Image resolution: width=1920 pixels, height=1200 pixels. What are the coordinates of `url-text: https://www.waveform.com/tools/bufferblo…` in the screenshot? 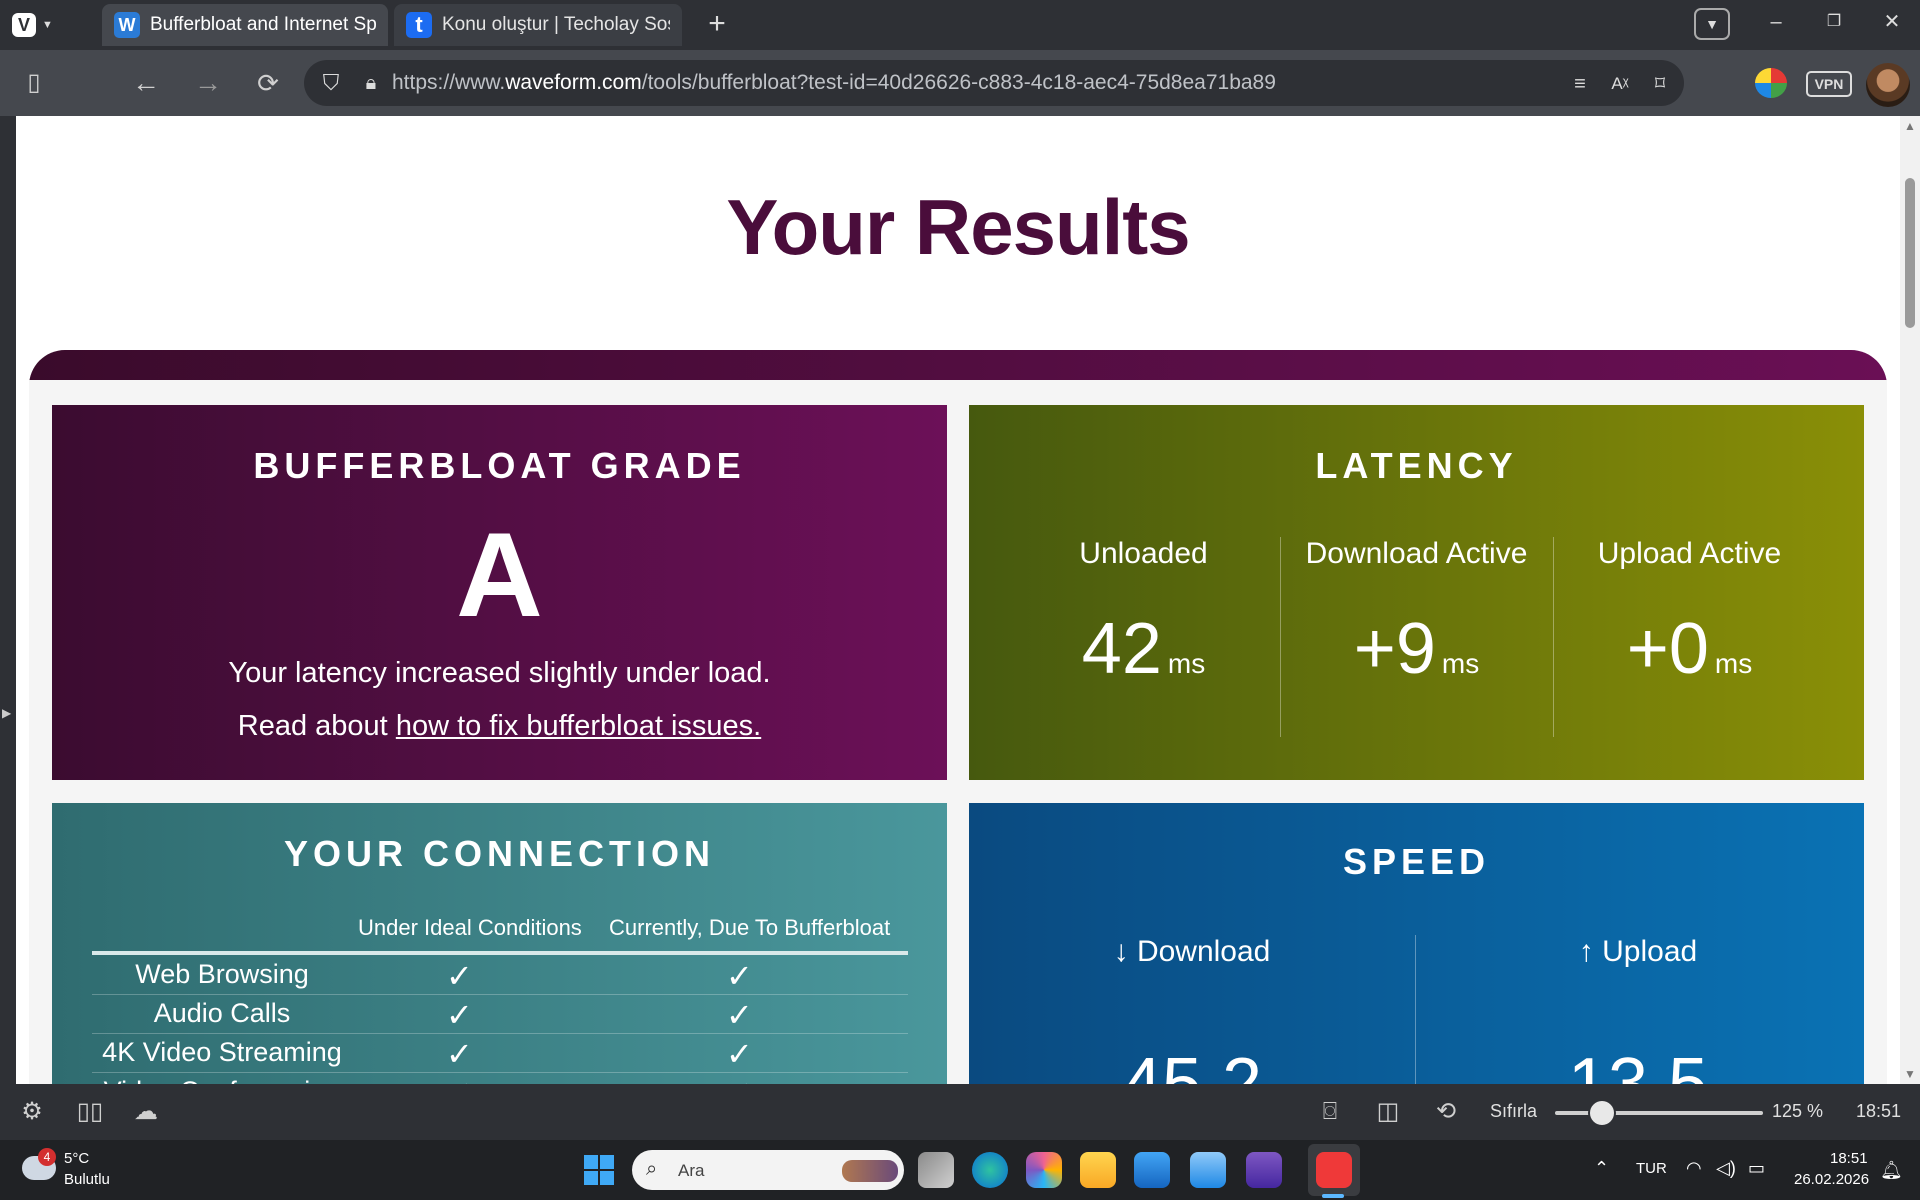 It's located at (834, 83).